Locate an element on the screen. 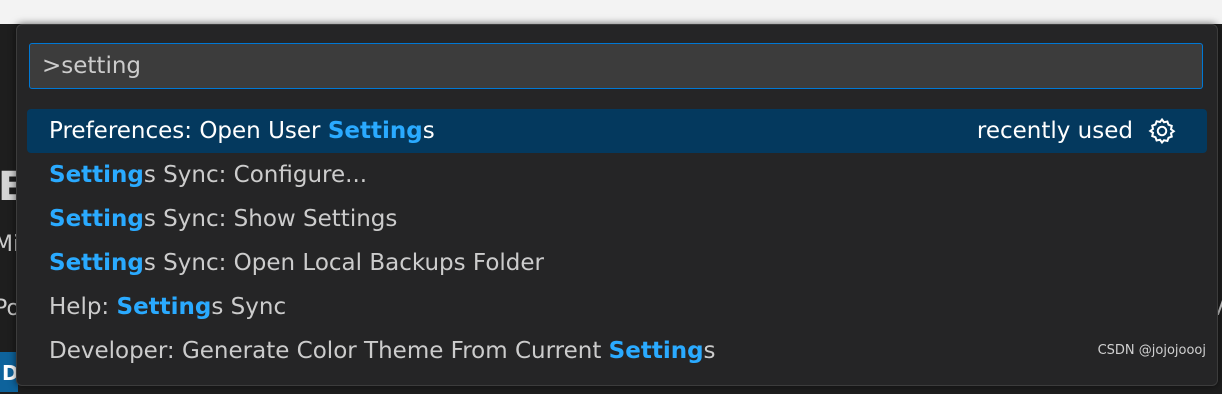 The height and width of the screenshot is (394, 1222). command-palette-input-box is located at coordinates (616, 66).